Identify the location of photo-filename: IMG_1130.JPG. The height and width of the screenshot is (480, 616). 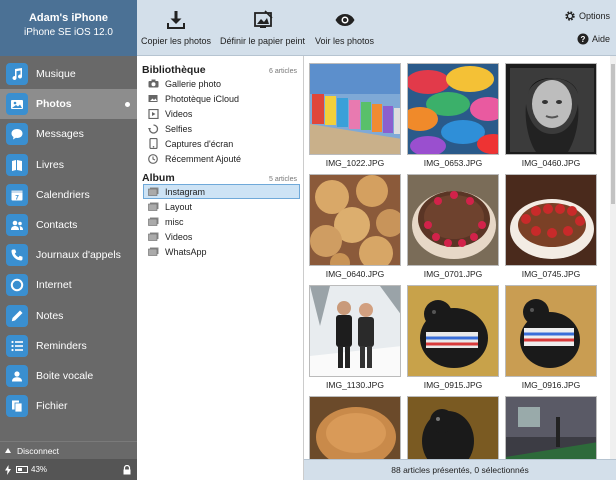
(355, 385).